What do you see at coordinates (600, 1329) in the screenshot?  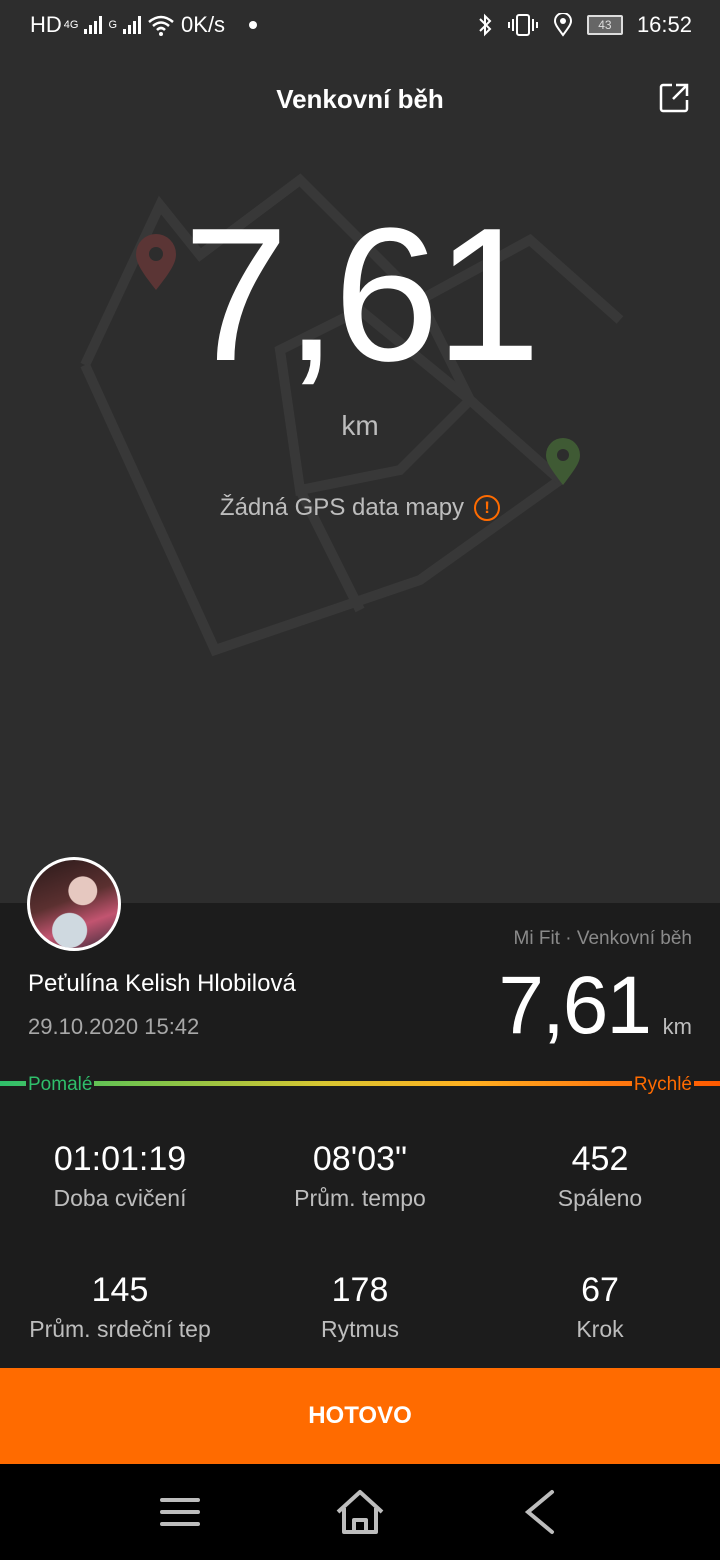 I see `stat-label: Krok` at bounding box center [600, 1329].